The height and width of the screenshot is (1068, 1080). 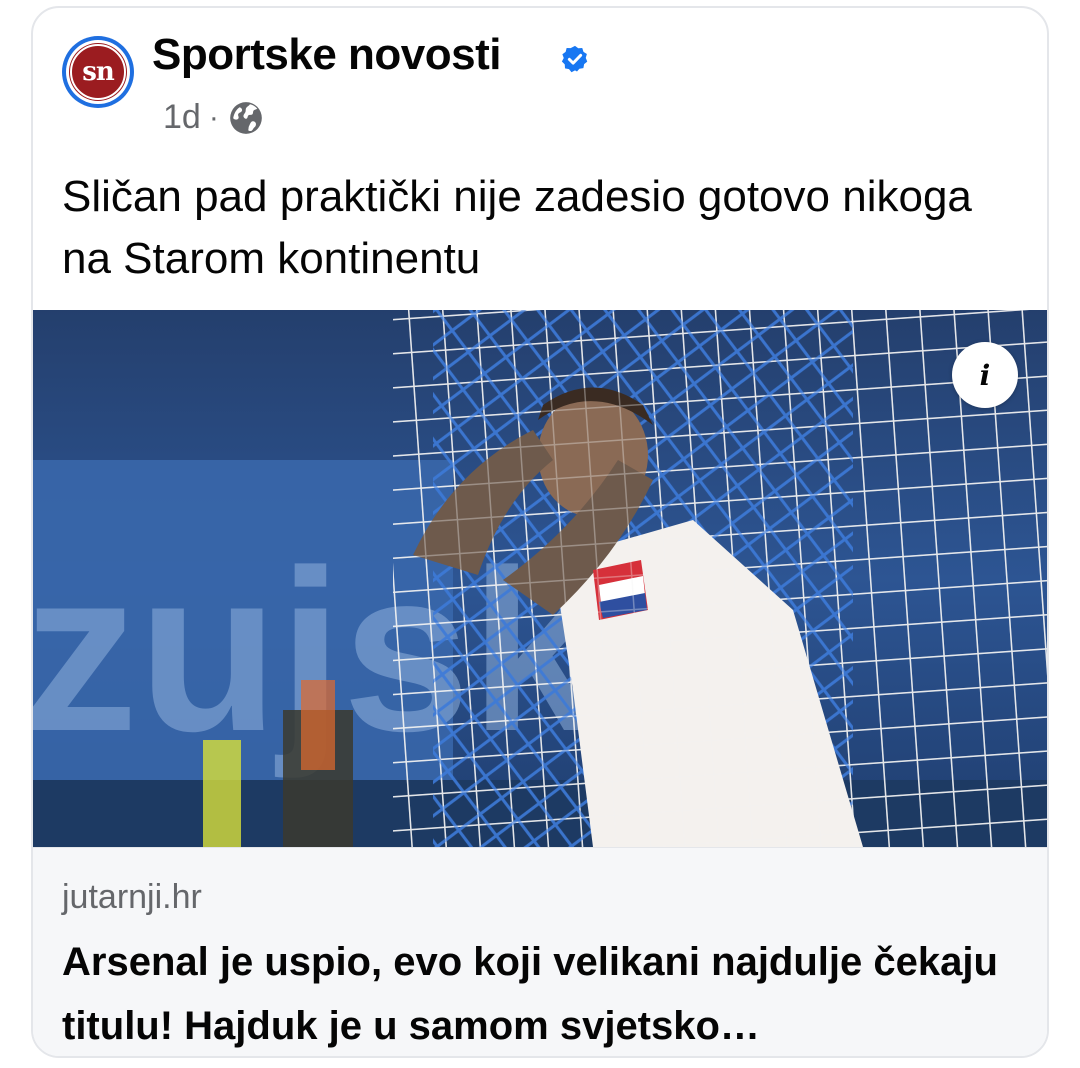 What do you see at coordinates (182, 117) in the screenshot?
I see `post-time: 1d` at bounding box center [182, 117].